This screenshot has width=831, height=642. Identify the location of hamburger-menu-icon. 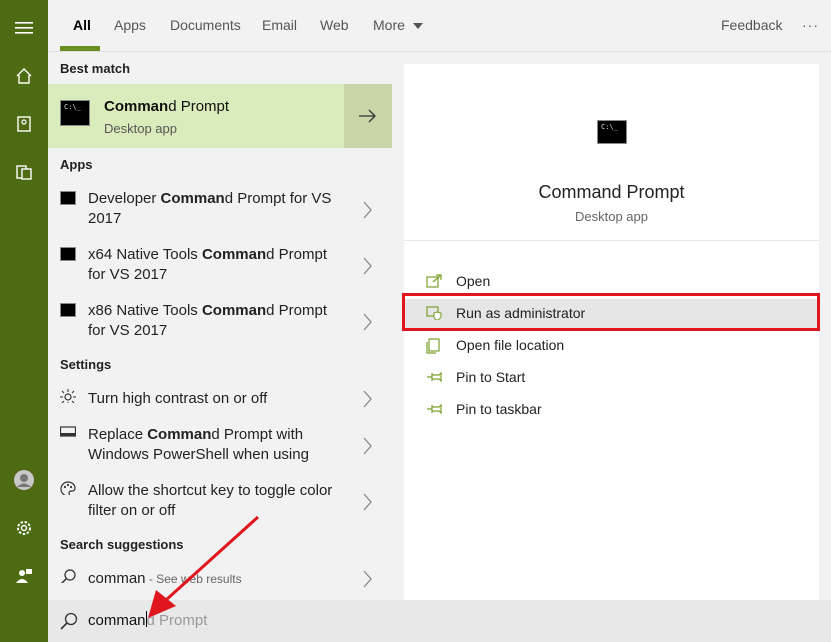
(24, 28).